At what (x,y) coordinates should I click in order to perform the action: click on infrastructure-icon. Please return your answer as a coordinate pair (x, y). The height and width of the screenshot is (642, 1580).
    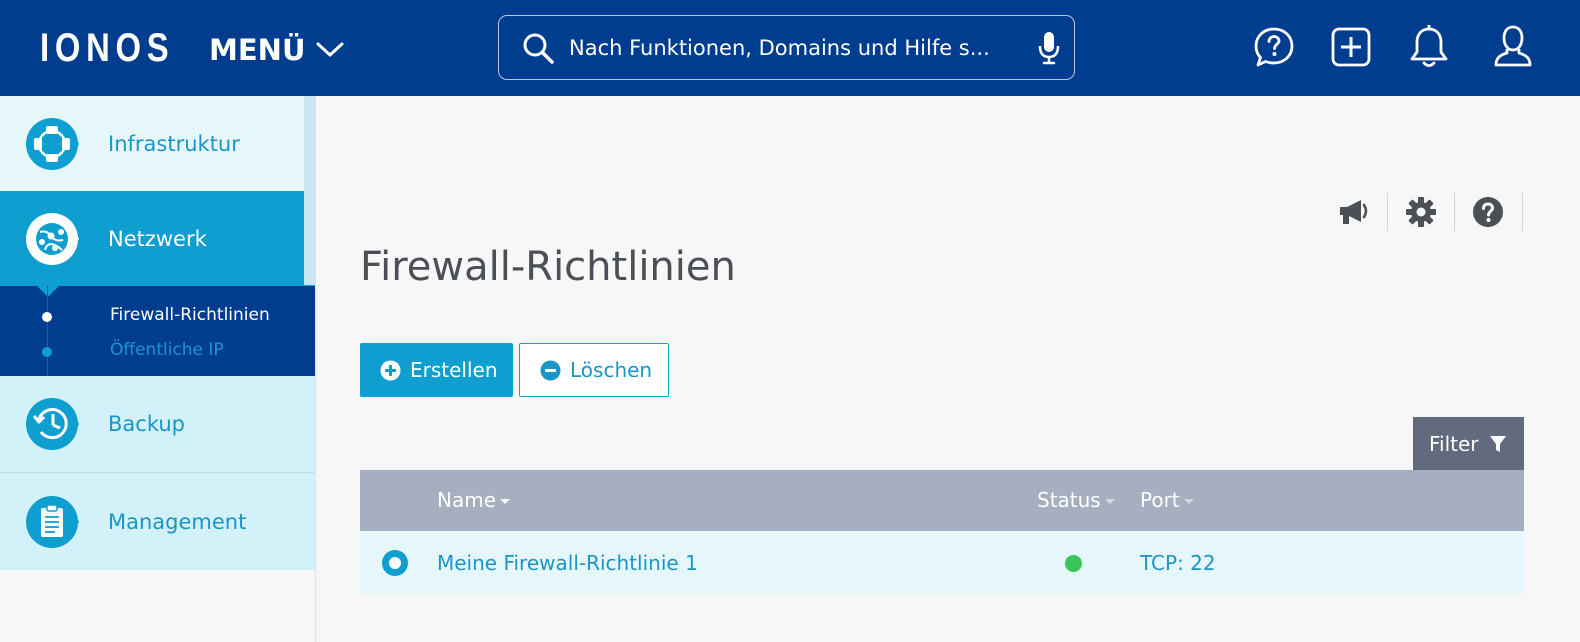
    Looking at the image, I should click on (52, 143).